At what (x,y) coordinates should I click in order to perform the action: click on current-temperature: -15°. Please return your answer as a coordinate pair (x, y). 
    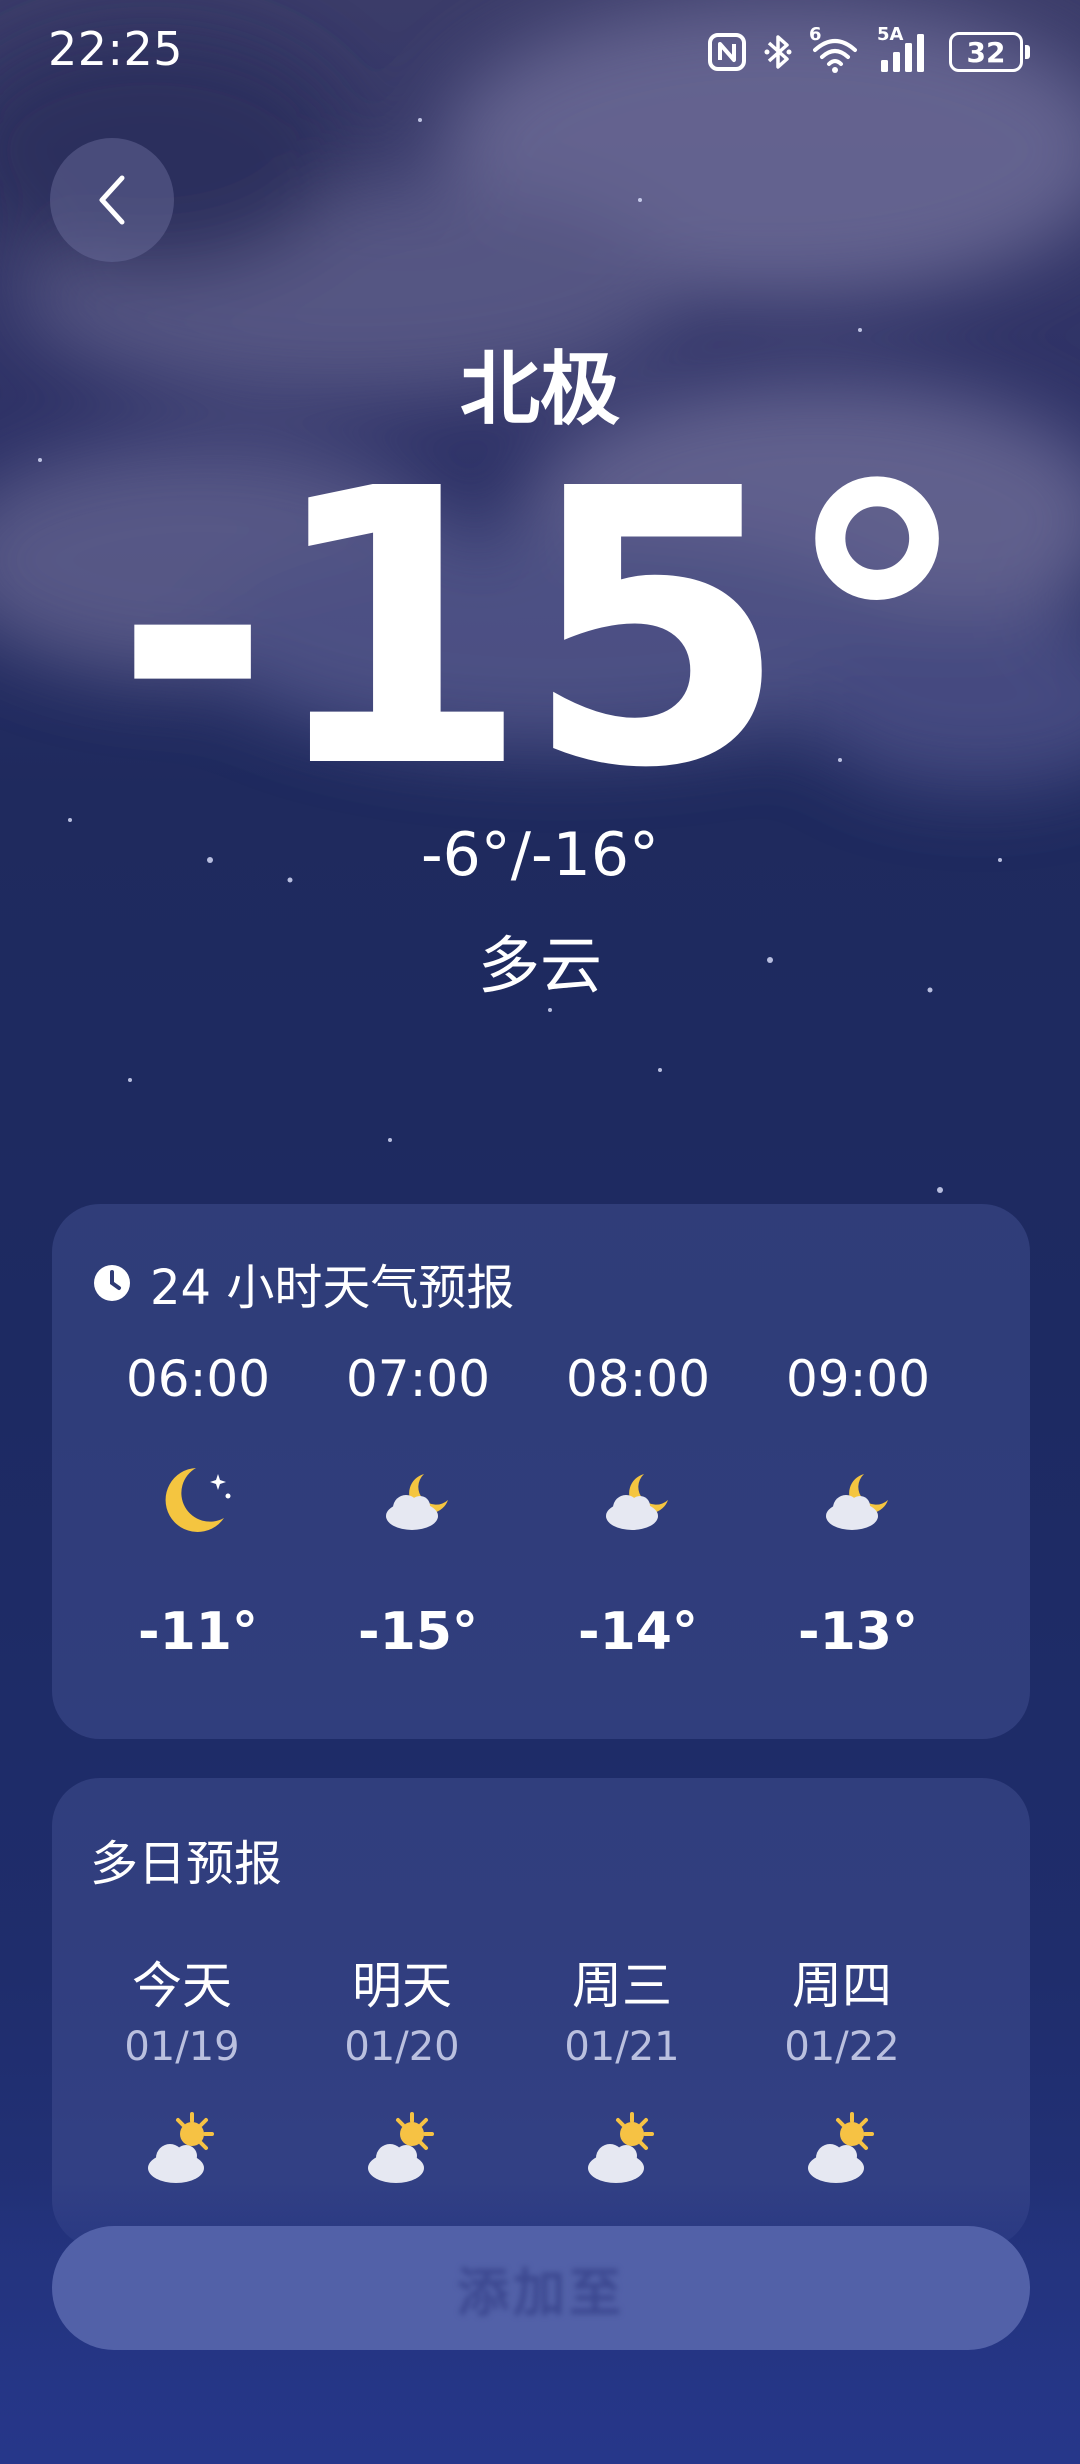
    Looking at the image, I should click on (543, 629).